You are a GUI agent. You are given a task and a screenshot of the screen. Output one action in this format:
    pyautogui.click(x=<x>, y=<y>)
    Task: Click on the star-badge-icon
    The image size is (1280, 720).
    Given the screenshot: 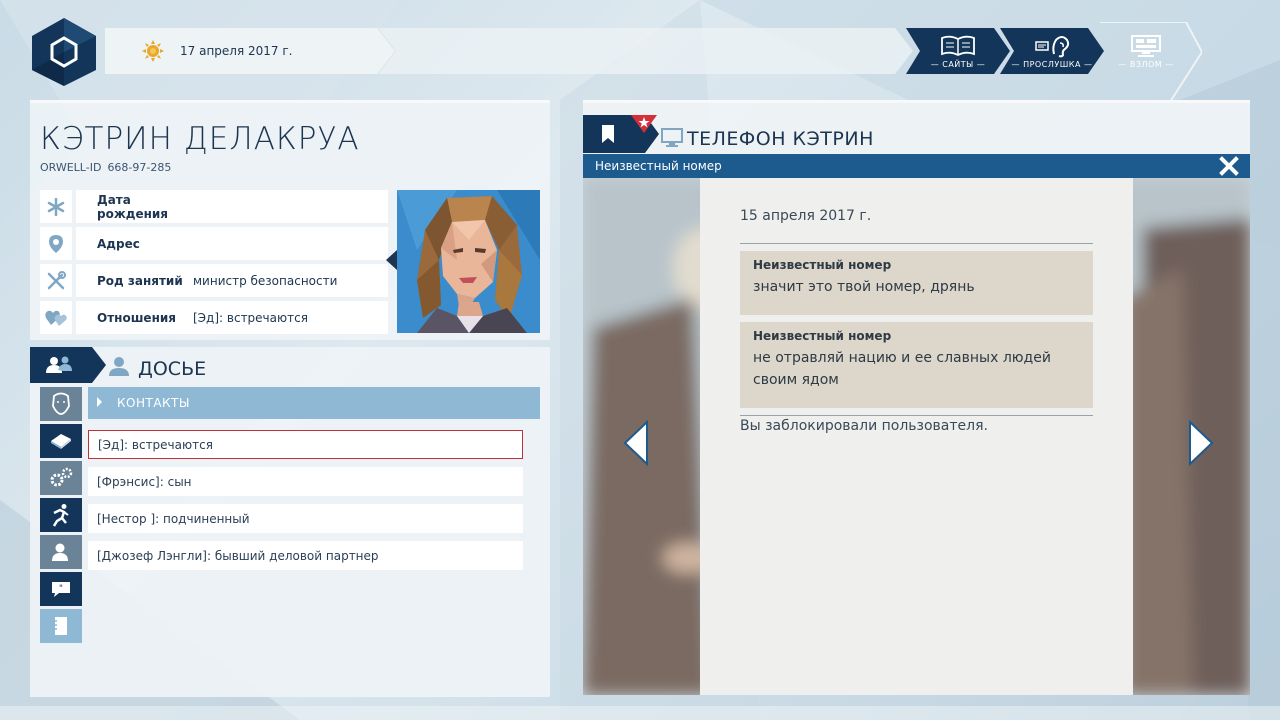 What is the action you would take?
    pyautogui.click(x=644, y=124)
    